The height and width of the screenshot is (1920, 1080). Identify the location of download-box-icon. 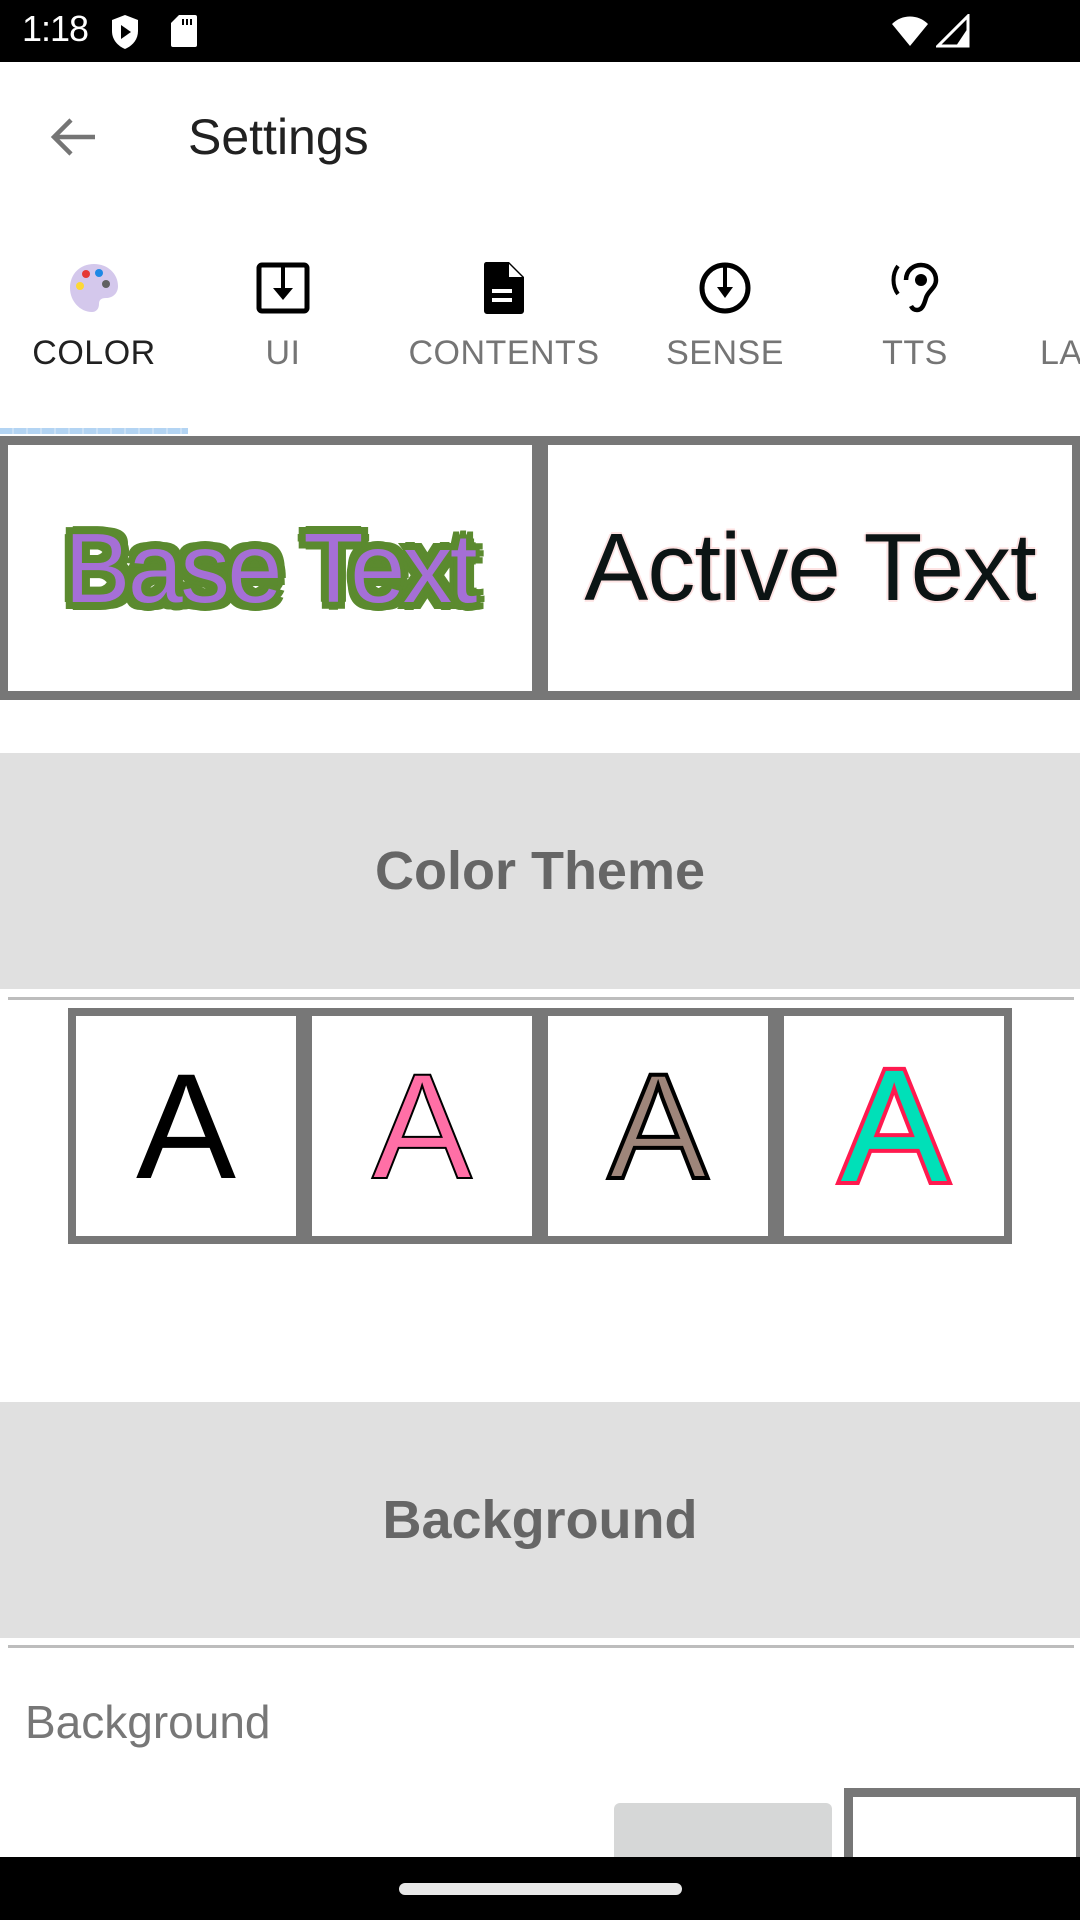
(283, 288).